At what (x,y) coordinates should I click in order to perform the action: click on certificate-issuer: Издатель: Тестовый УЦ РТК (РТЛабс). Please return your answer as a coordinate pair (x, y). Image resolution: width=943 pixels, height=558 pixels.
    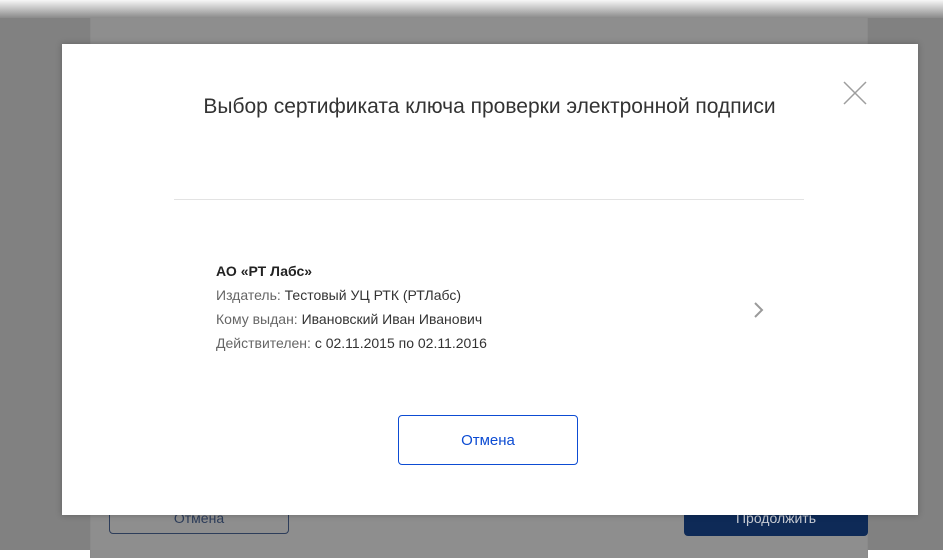
    Looking at the image, I should click on (338, 295).